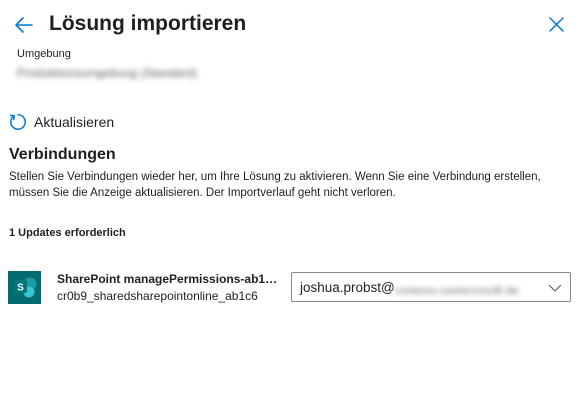 The image size is (588, 403). Describe the element at coordinates (157, 296) in the screenshot. I see `connection-reference: cr0b9_sharedsharepointonline_ab1c6` at that location.